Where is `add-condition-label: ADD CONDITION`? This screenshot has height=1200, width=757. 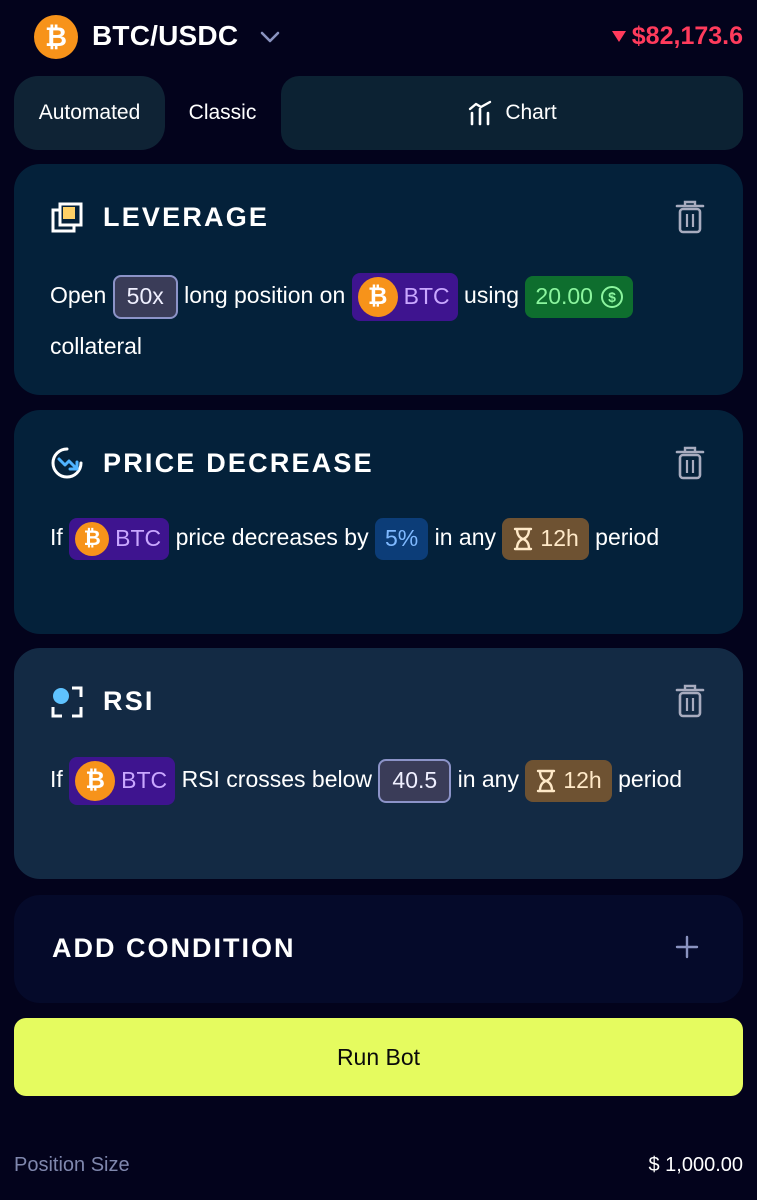
add-condition-label: ADD CONDITION is located at coordinates (174, 948).